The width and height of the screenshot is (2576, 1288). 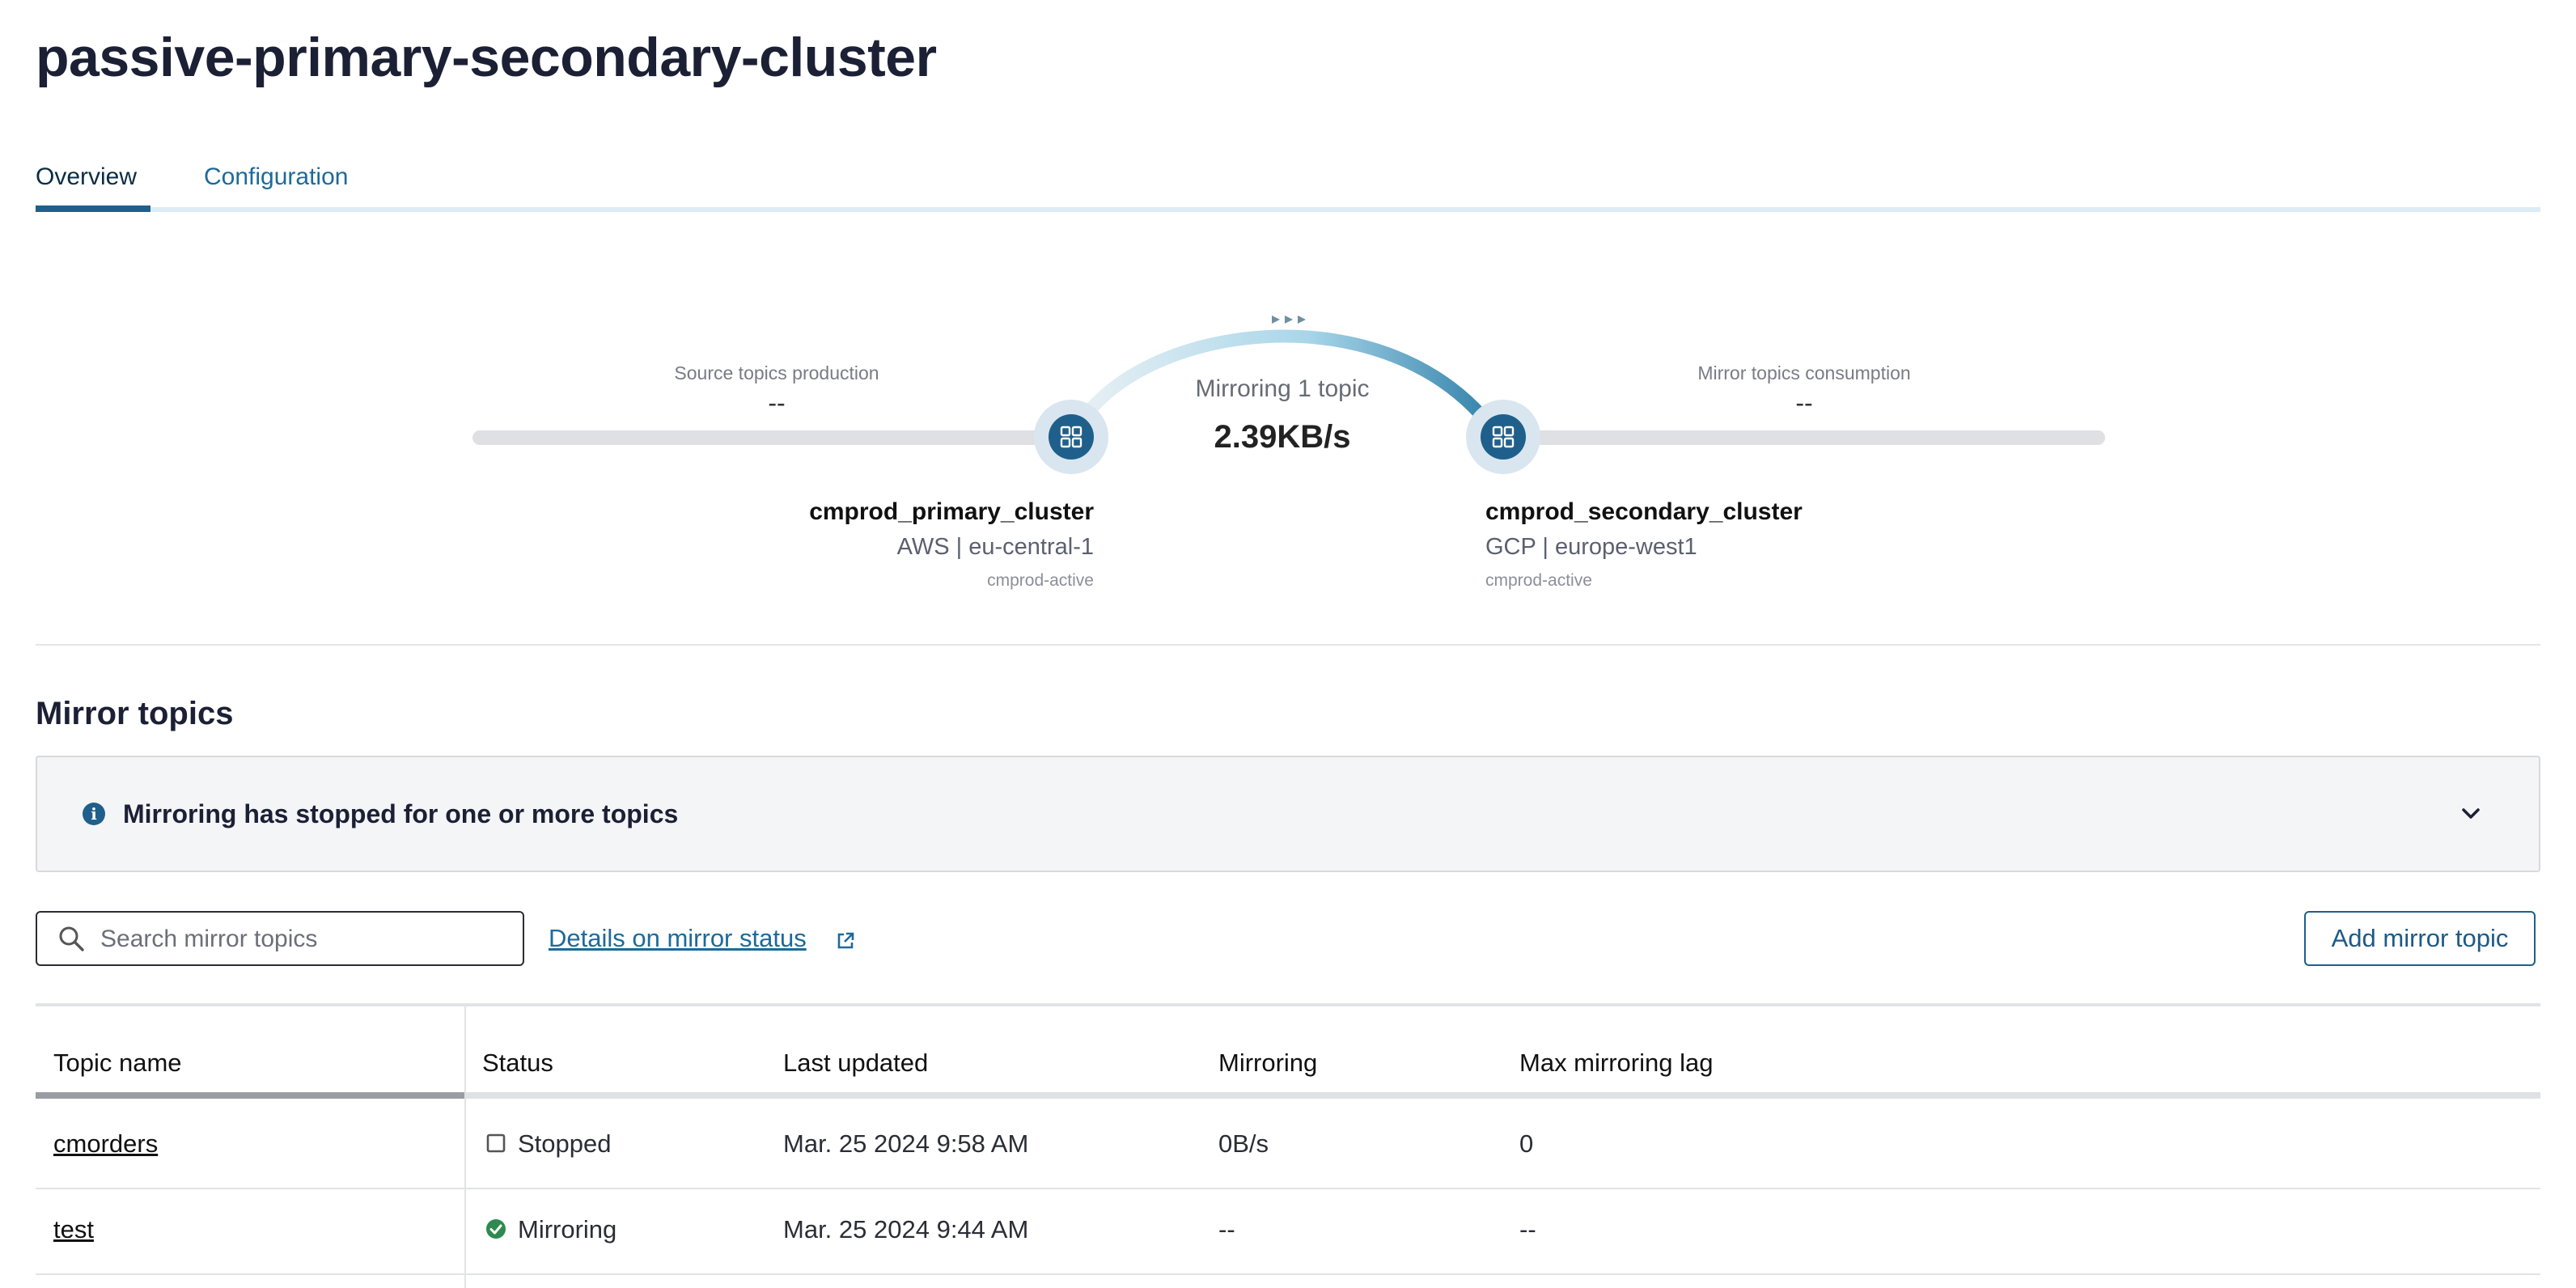 I want to click on topic-name-link: test, so click(x=73, y=1229).